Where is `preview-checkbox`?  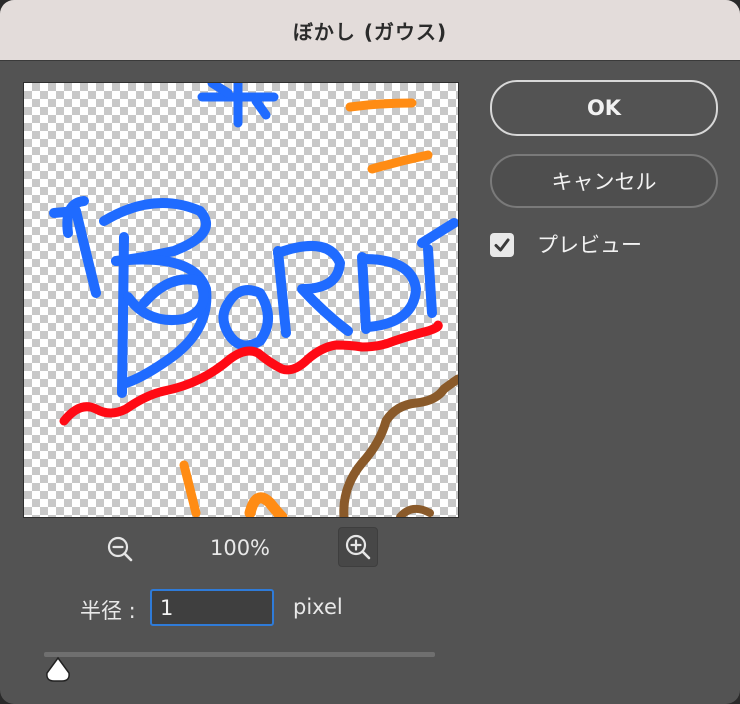
preview-checkbox is located at coordinates (502, 245).